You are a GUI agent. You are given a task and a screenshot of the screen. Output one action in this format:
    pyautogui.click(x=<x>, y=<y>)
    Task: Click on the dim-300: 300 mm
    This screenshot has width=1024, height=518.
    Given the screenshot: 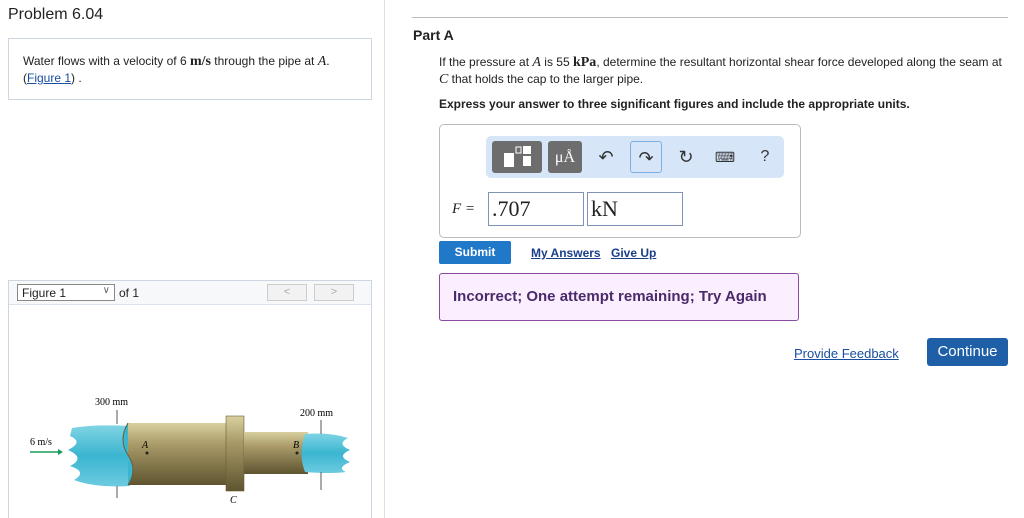 What is the action you would take?
    pyautogui.click(x=111, y=402)
    